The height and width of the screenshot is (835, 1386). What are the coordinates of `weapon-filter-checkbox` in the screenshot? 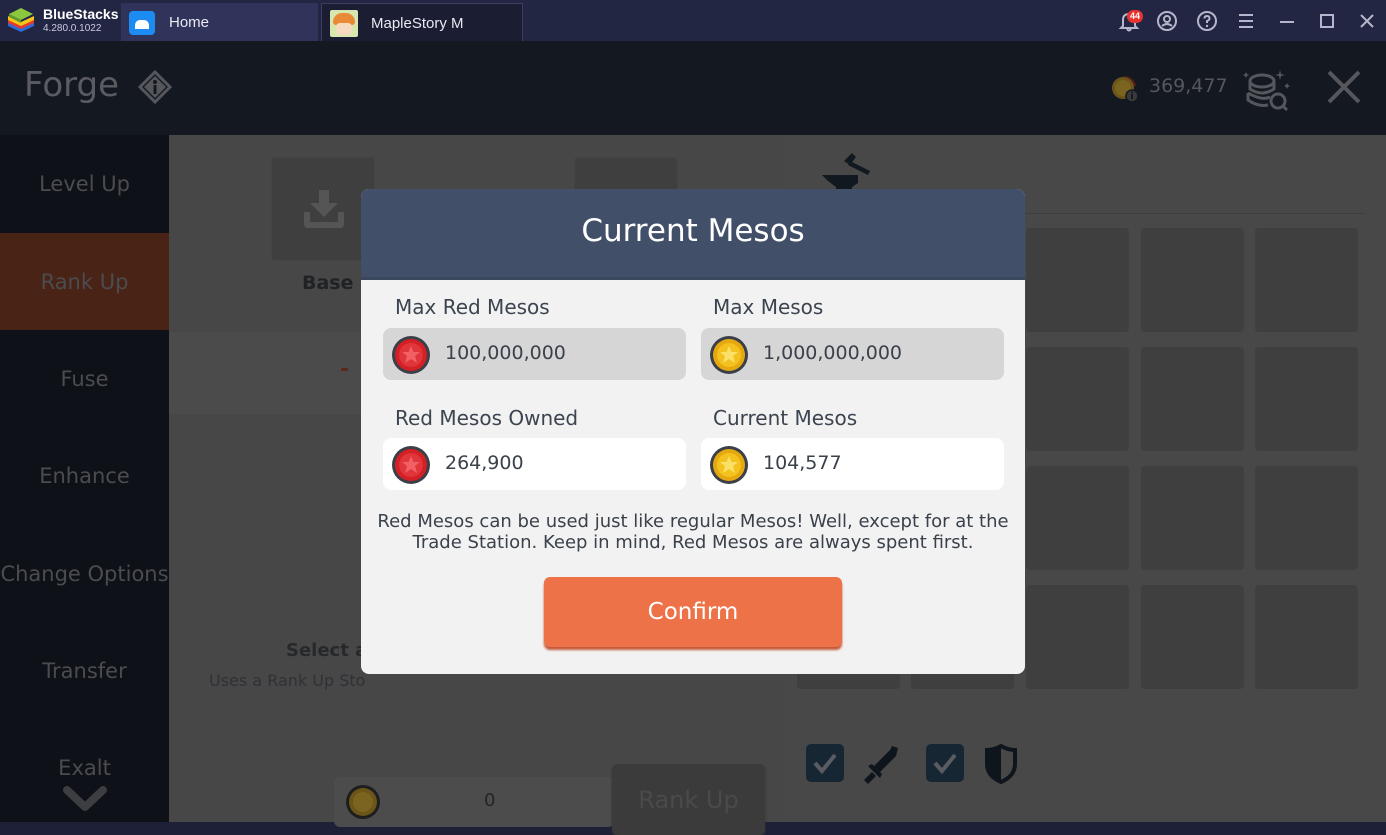 It's located at (825, 763).